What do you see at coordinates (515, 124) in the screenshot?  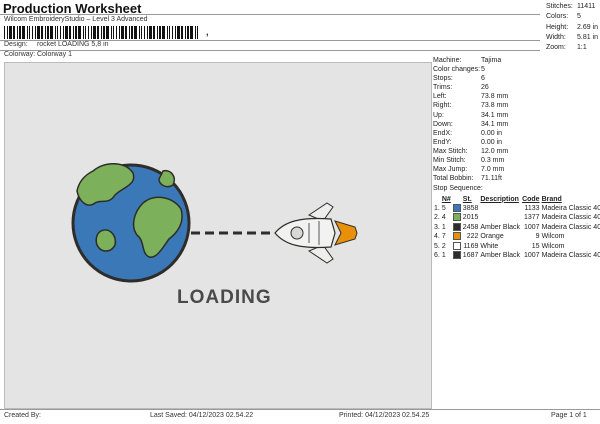 I see `machine-info-row: Down: 34.1 mm` at bounding box center [515, 124].